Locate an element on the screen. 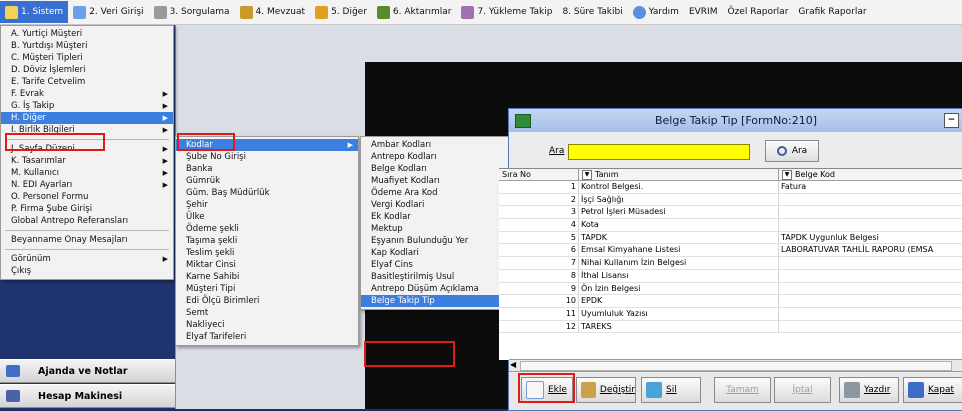 Image resolution: width=962 pixels, height=411 pixels. search-button: Ara is located at coordinates (792, 151).